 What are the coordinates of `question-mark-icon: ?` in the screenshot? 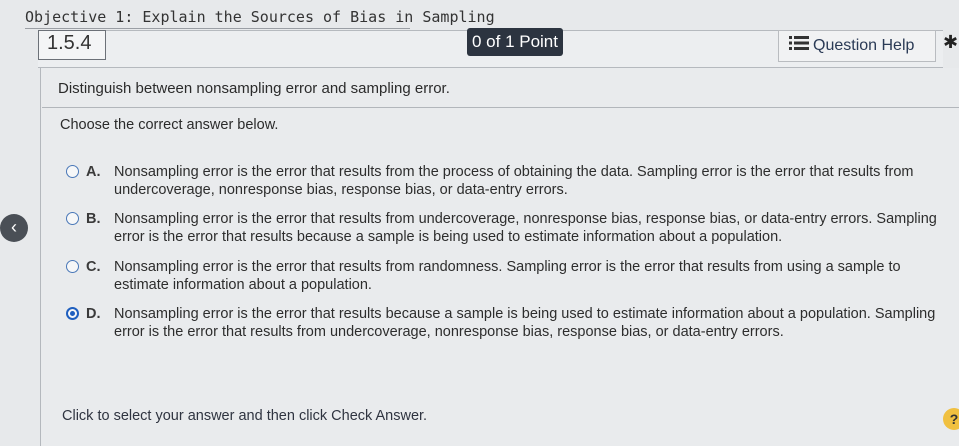 It's located at (951, 419).